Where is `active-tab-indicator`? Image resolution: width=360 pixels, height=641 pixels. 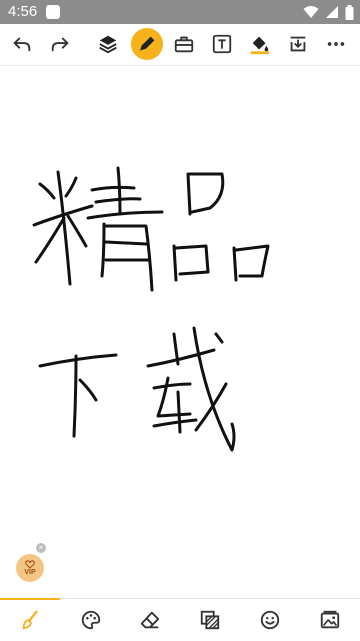
active-tab-indicator is located at coordinates (30, 599).